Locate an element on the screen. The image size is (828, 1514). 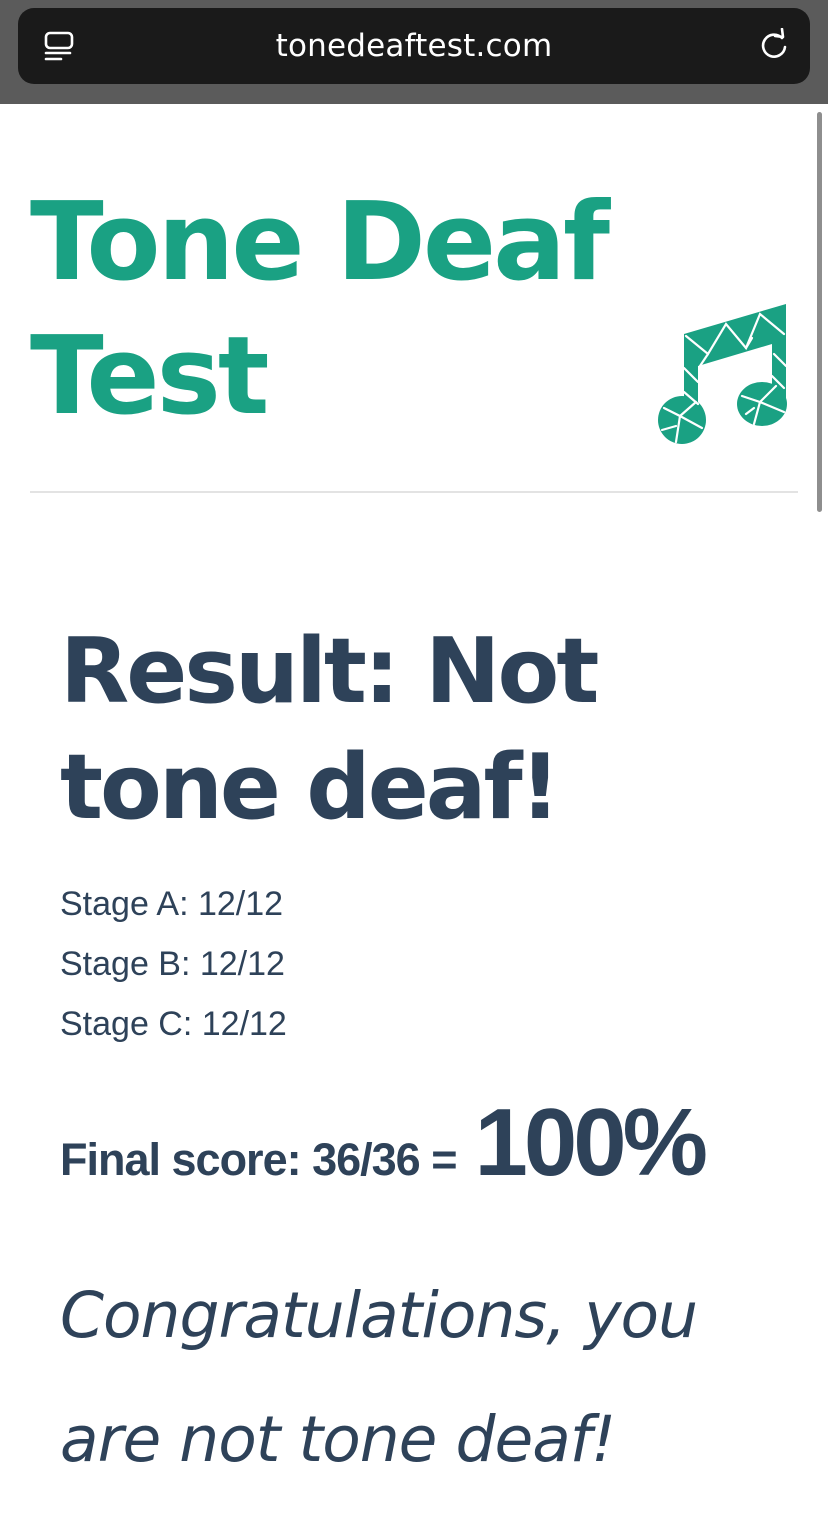
scrollbar is located at coordinates (819, 312).